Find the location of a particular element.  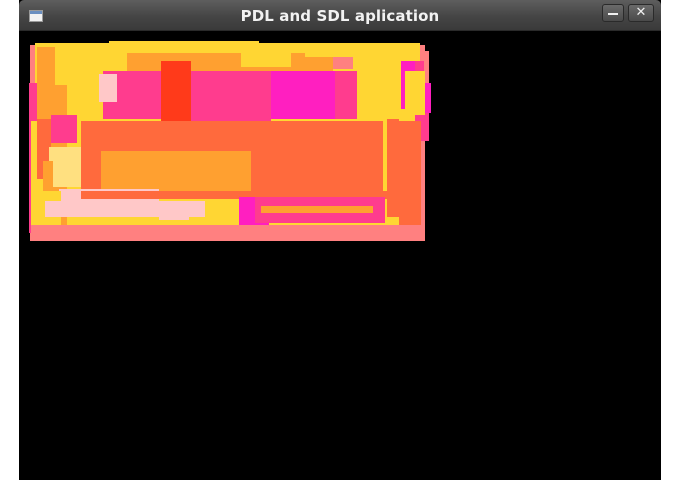

close-icon: ✕ is located at coordinates (641, 12).